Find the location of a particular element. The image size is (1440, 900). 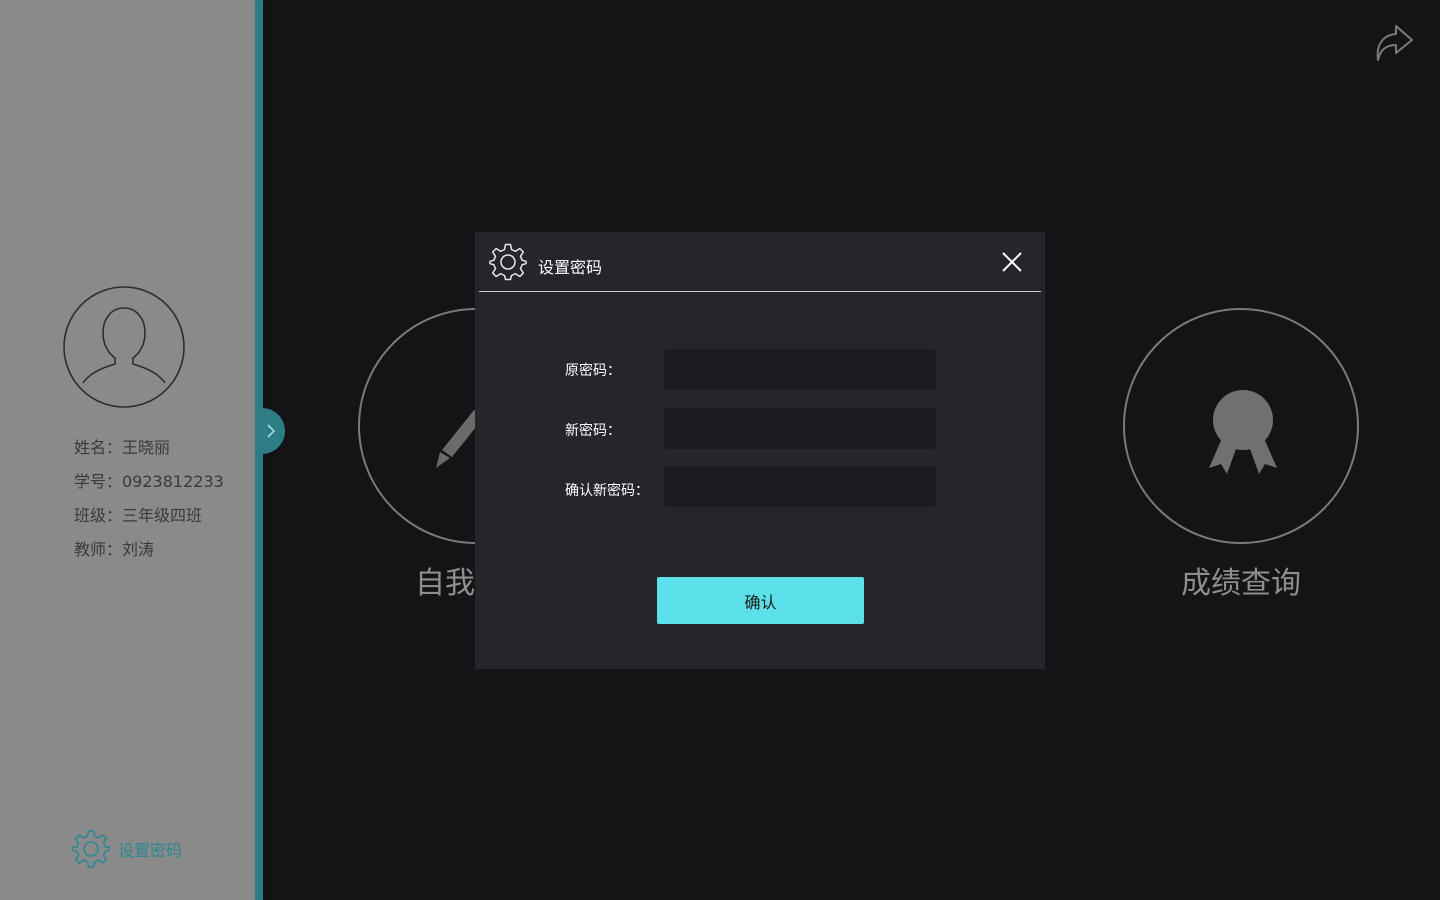

sidebar-settings-label: 设置密码 is located at coordinates (150, 850).